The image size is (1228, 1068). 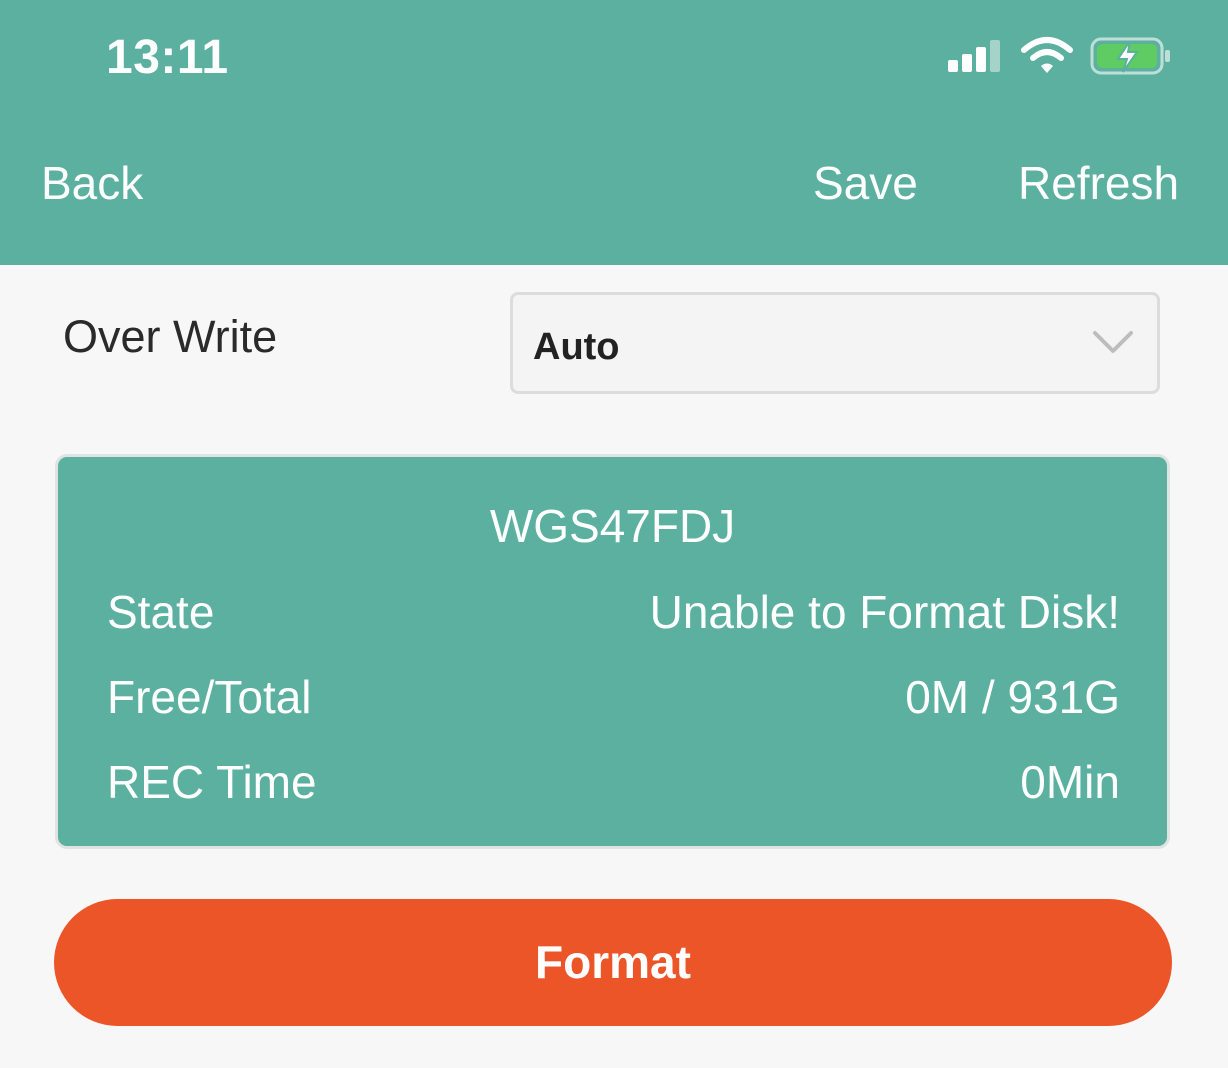 I want to click on status-time: 13:11, so click(x=167, y=57).